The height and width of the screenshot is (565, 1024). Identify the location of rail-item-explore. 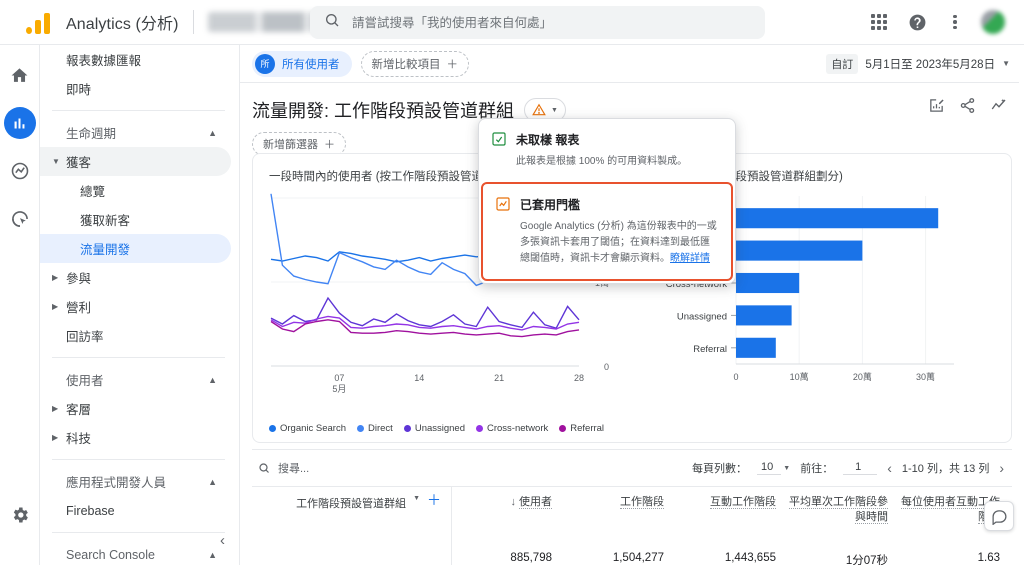
(20, 171).